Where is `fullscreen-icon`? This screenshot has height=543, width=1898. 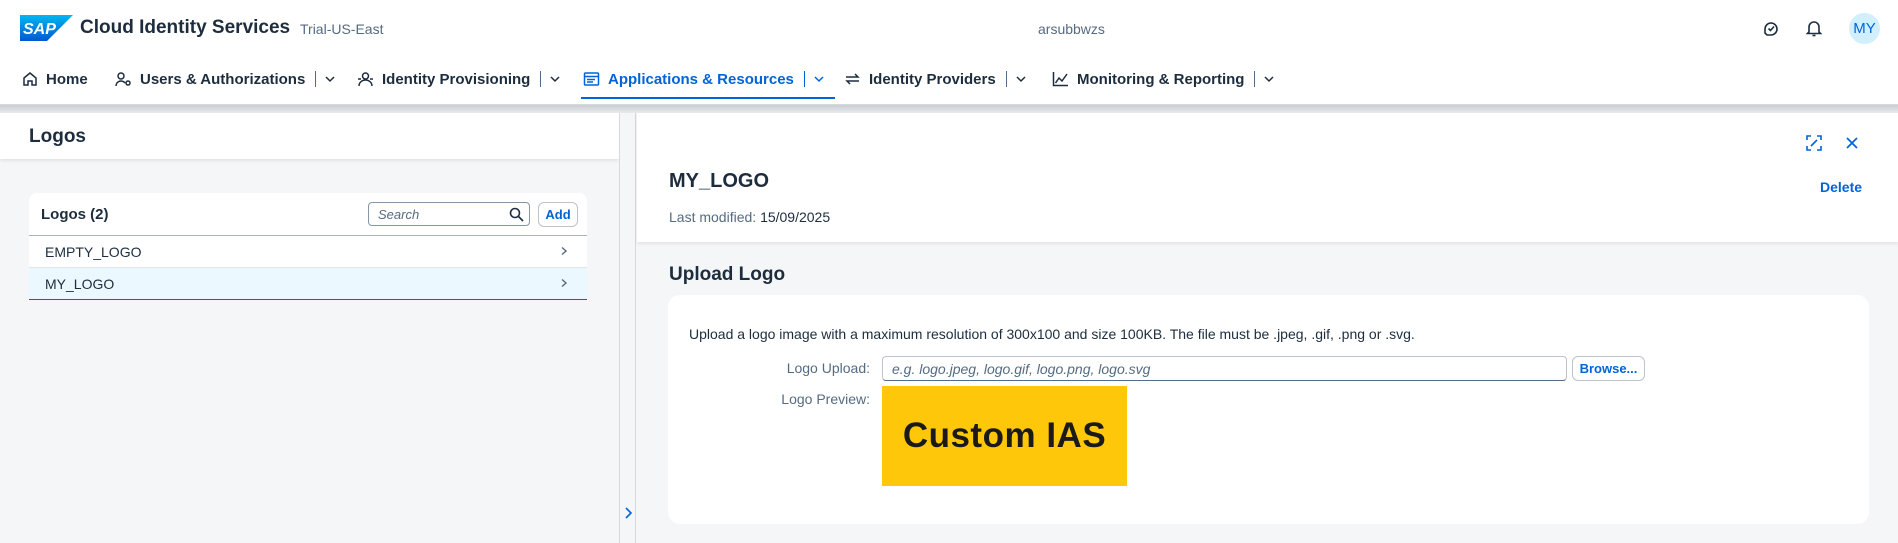
fullscreen-icon is located at coordinates (1814, 143).